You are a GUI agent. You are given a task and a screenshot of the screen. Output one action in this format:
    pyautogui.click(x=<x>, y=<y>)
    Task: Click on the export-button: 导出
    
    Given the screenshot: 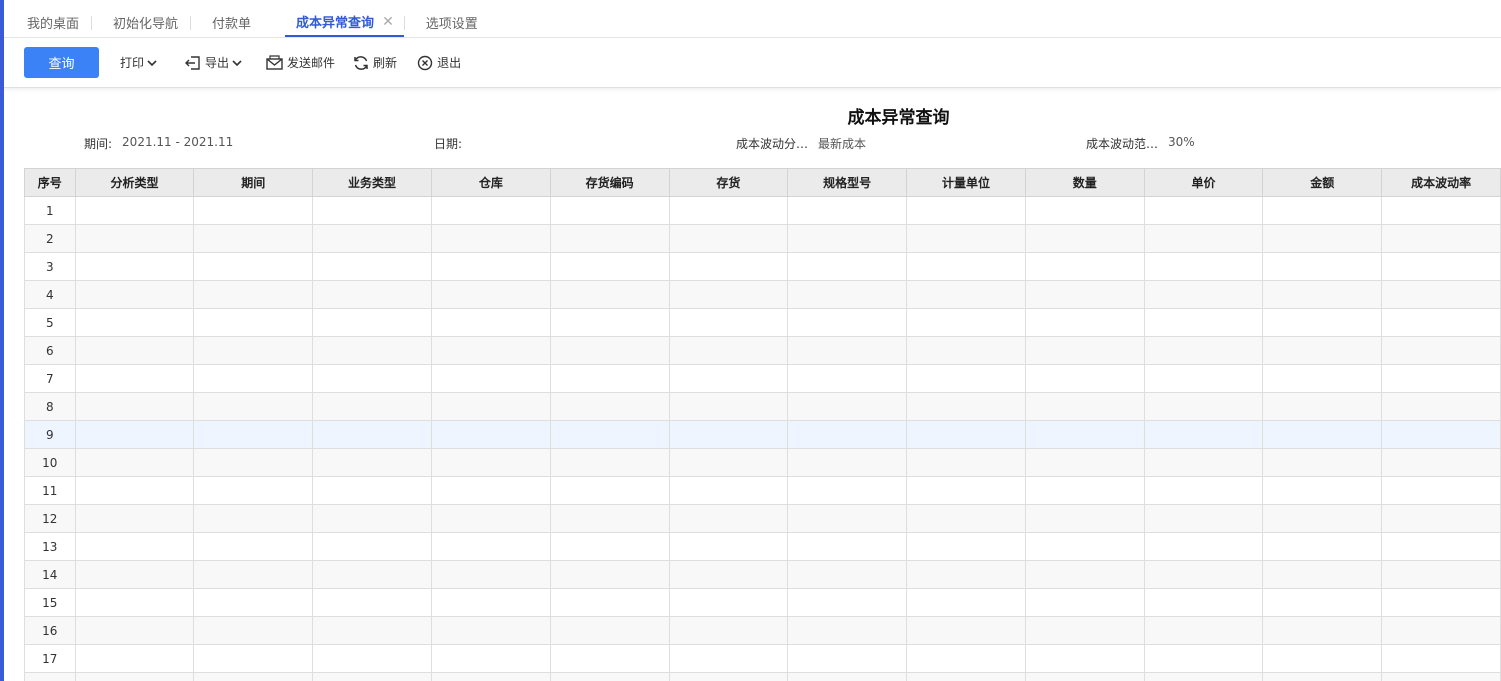 What is the action you would take?
    pyautogui.click(x=213, y=62)
    